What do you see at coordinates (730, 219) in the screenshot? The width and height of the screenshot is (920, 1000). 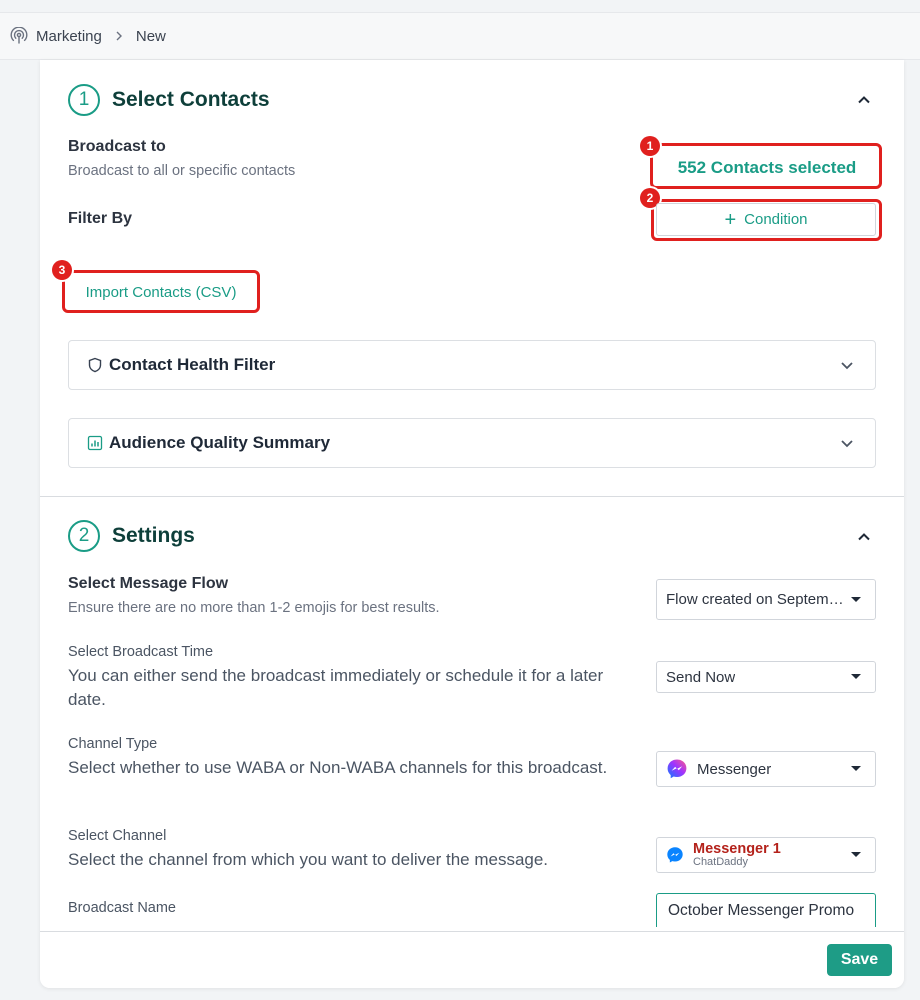 I see `plus-icon: +` at bounding box center [730, 219].